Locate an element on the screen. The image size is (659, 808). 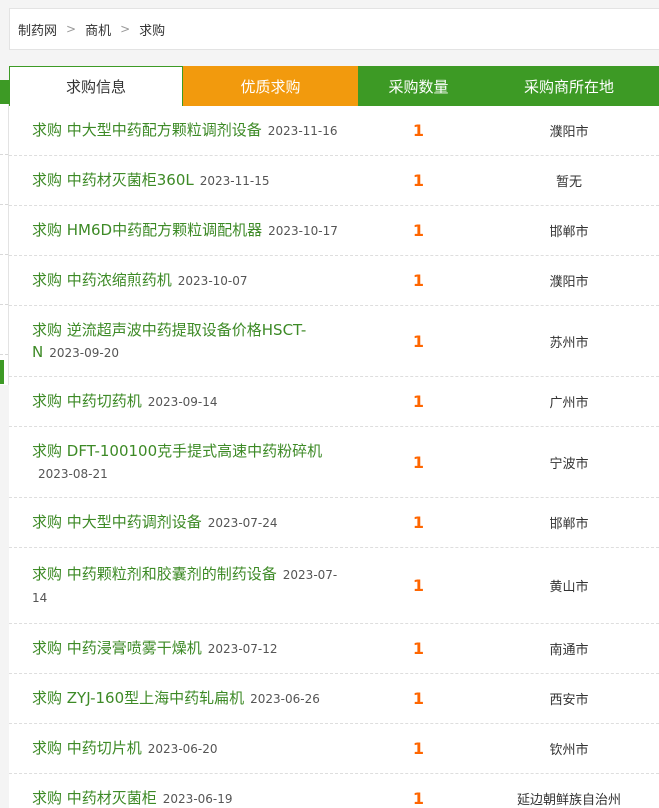
table-row: 求购 中大型中药配方颗粒调剂设备 2023-11-16 1 濮阳市 is located at coordinates (334, 131).